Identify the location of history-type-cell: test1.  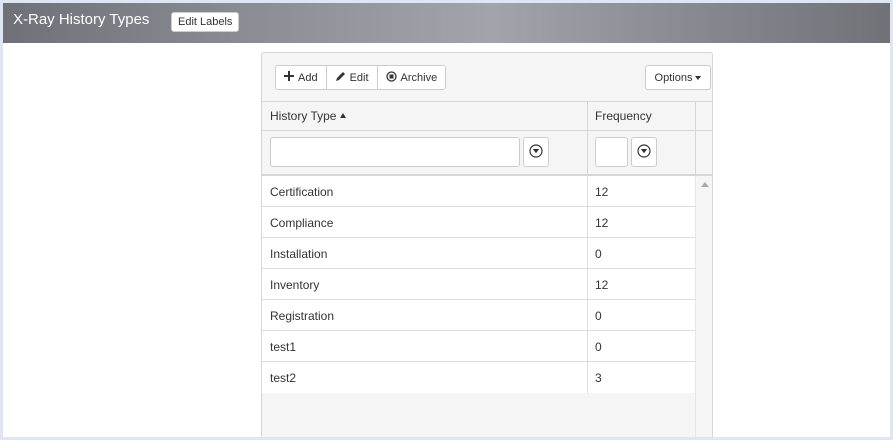
(283, 347).